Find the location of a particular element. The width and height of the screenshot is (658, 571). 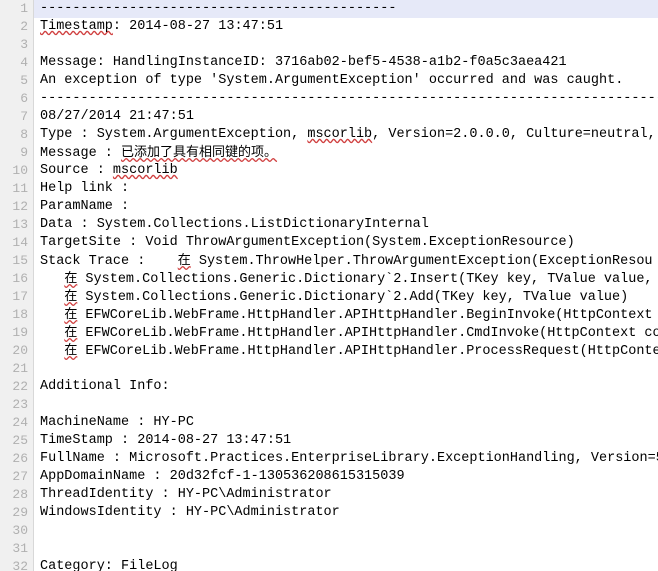

line-number: 10 is located at coordinates (20, 170).